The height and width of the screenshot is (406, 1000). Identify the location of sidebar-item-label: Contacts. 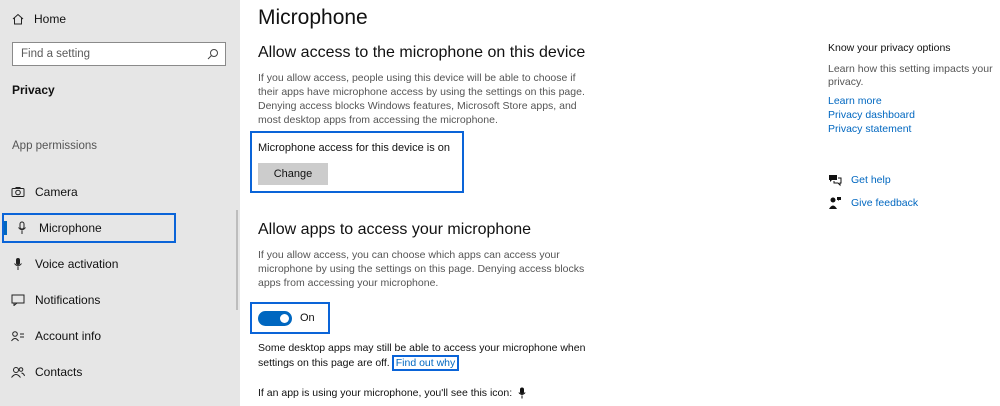
(59, 372).